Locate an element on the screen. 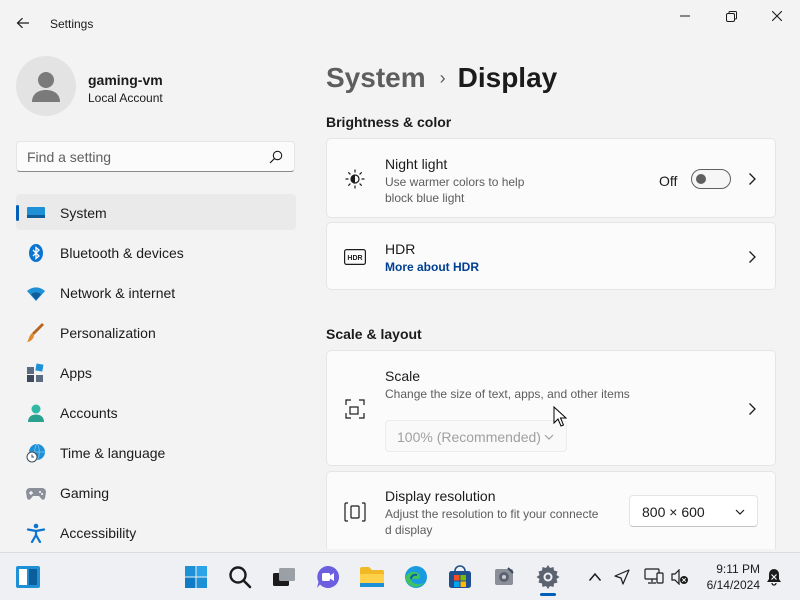 Image resolution: width=800 pixels, height=600 pixels. gamepad-icon is located at coordinates (36, 494).